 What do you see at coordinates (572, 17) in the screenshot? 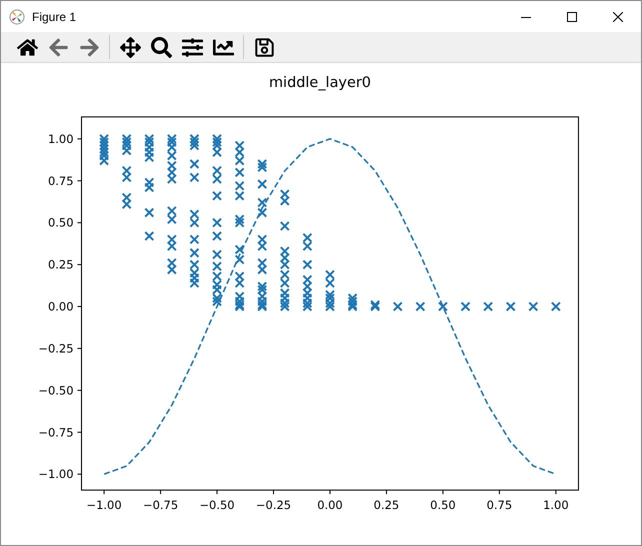
I see `maximize-icon` at bounding box center [572, 17].